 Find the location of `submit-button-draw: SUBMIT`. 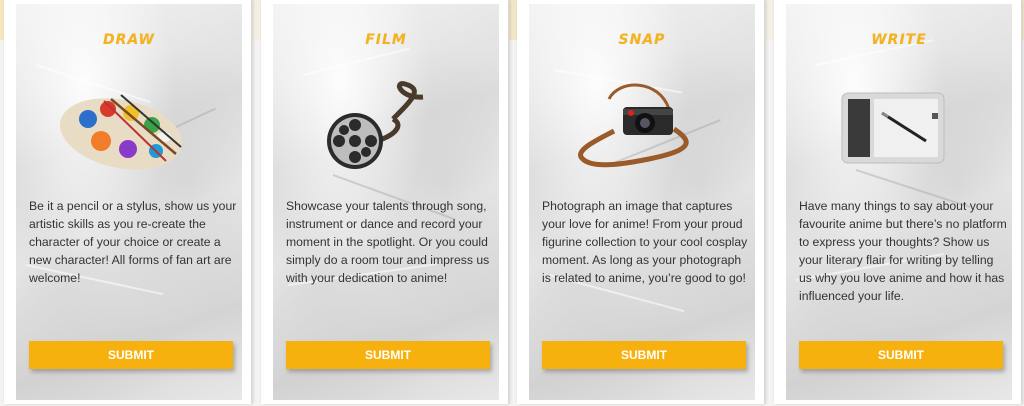

submit-button-draw: SUBMIT is located at coordinates (131, 355).